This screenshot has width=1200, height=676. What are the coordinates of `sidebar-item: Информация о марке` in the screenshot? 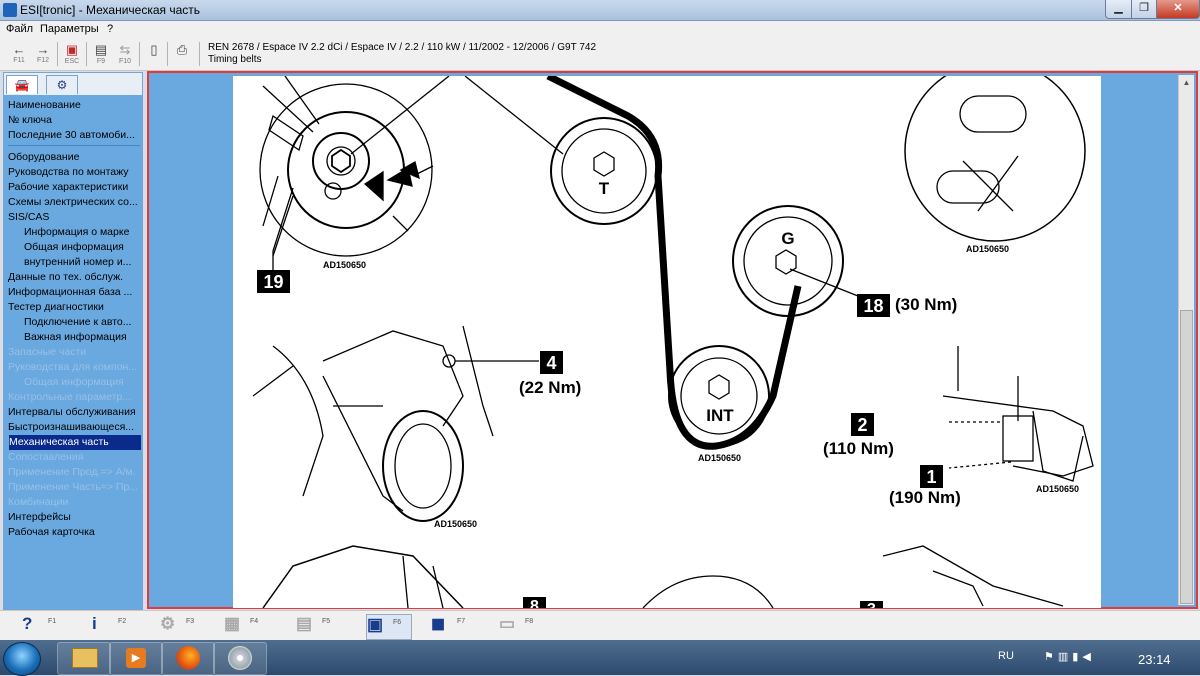 It's located at (82, 232).